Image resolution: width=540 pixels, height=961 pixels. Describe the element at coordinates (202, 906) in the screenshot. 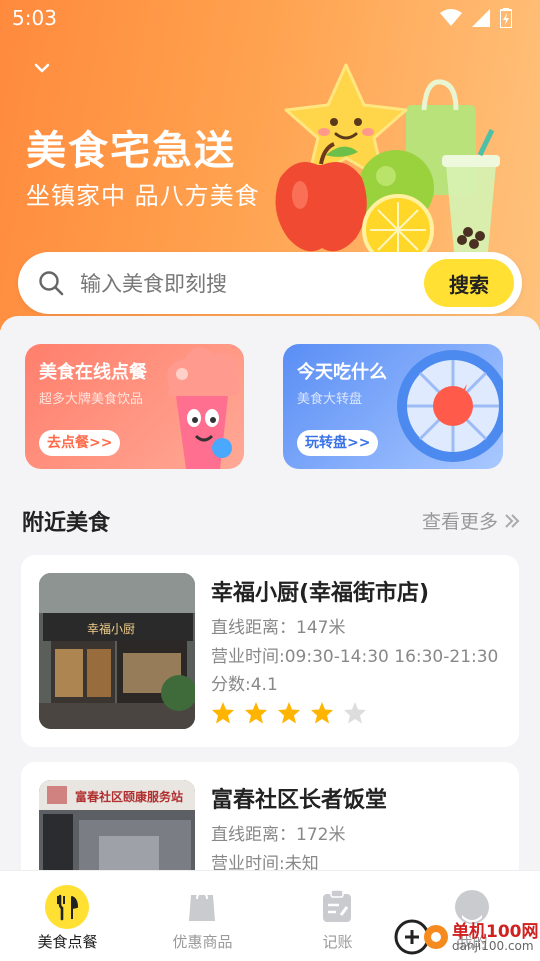

I see `shopping-bag-icon` at that location.